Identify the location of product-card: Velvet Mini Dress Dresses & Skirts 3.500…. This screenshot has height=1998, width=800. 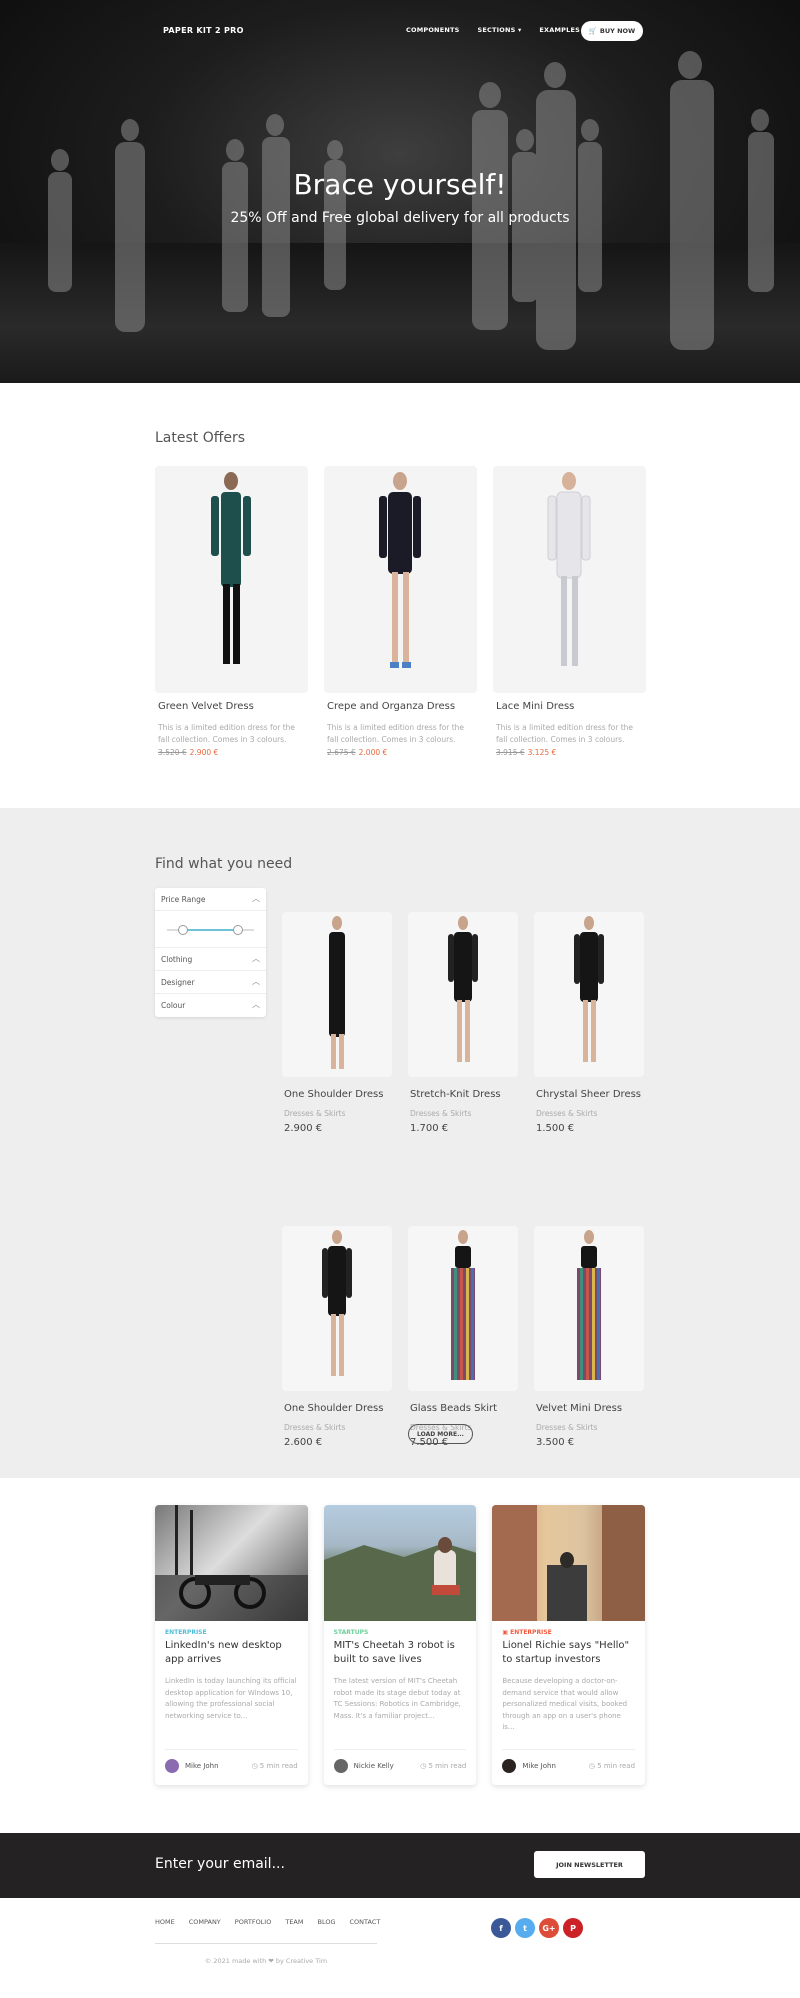
(589, 1337).